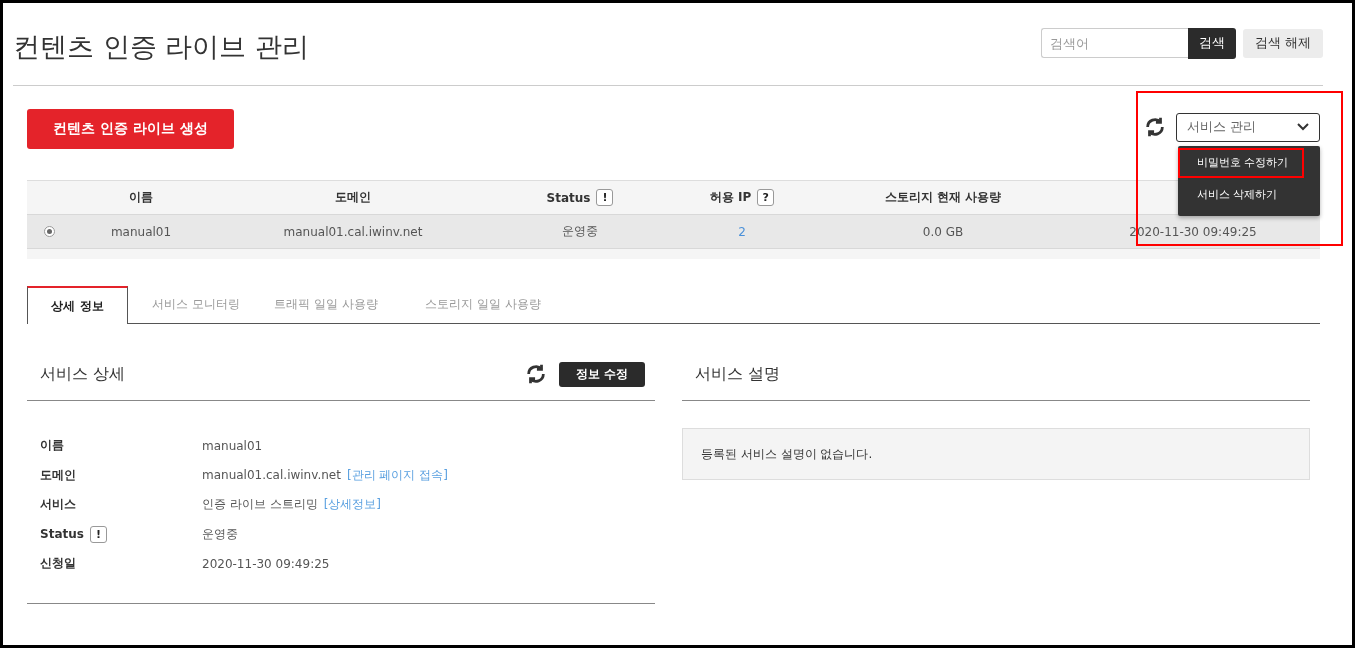  I want to click on section-title: 서비스 상세, so click(83, 374).